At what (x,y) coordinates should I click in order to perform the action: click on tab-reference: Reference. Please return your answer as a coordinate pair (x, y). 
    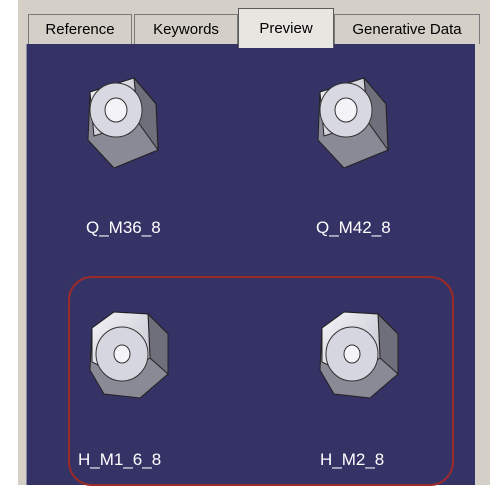
    Looking at the image, I should click on (80, 29).